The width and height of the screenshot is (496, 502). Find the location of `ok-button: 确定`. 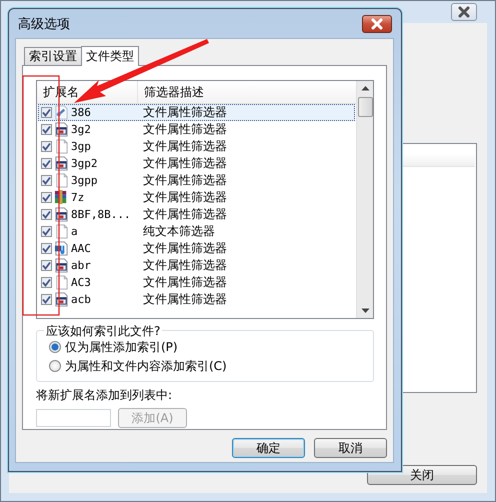

ok-button: 确定 is located at coordinates (268, 448).